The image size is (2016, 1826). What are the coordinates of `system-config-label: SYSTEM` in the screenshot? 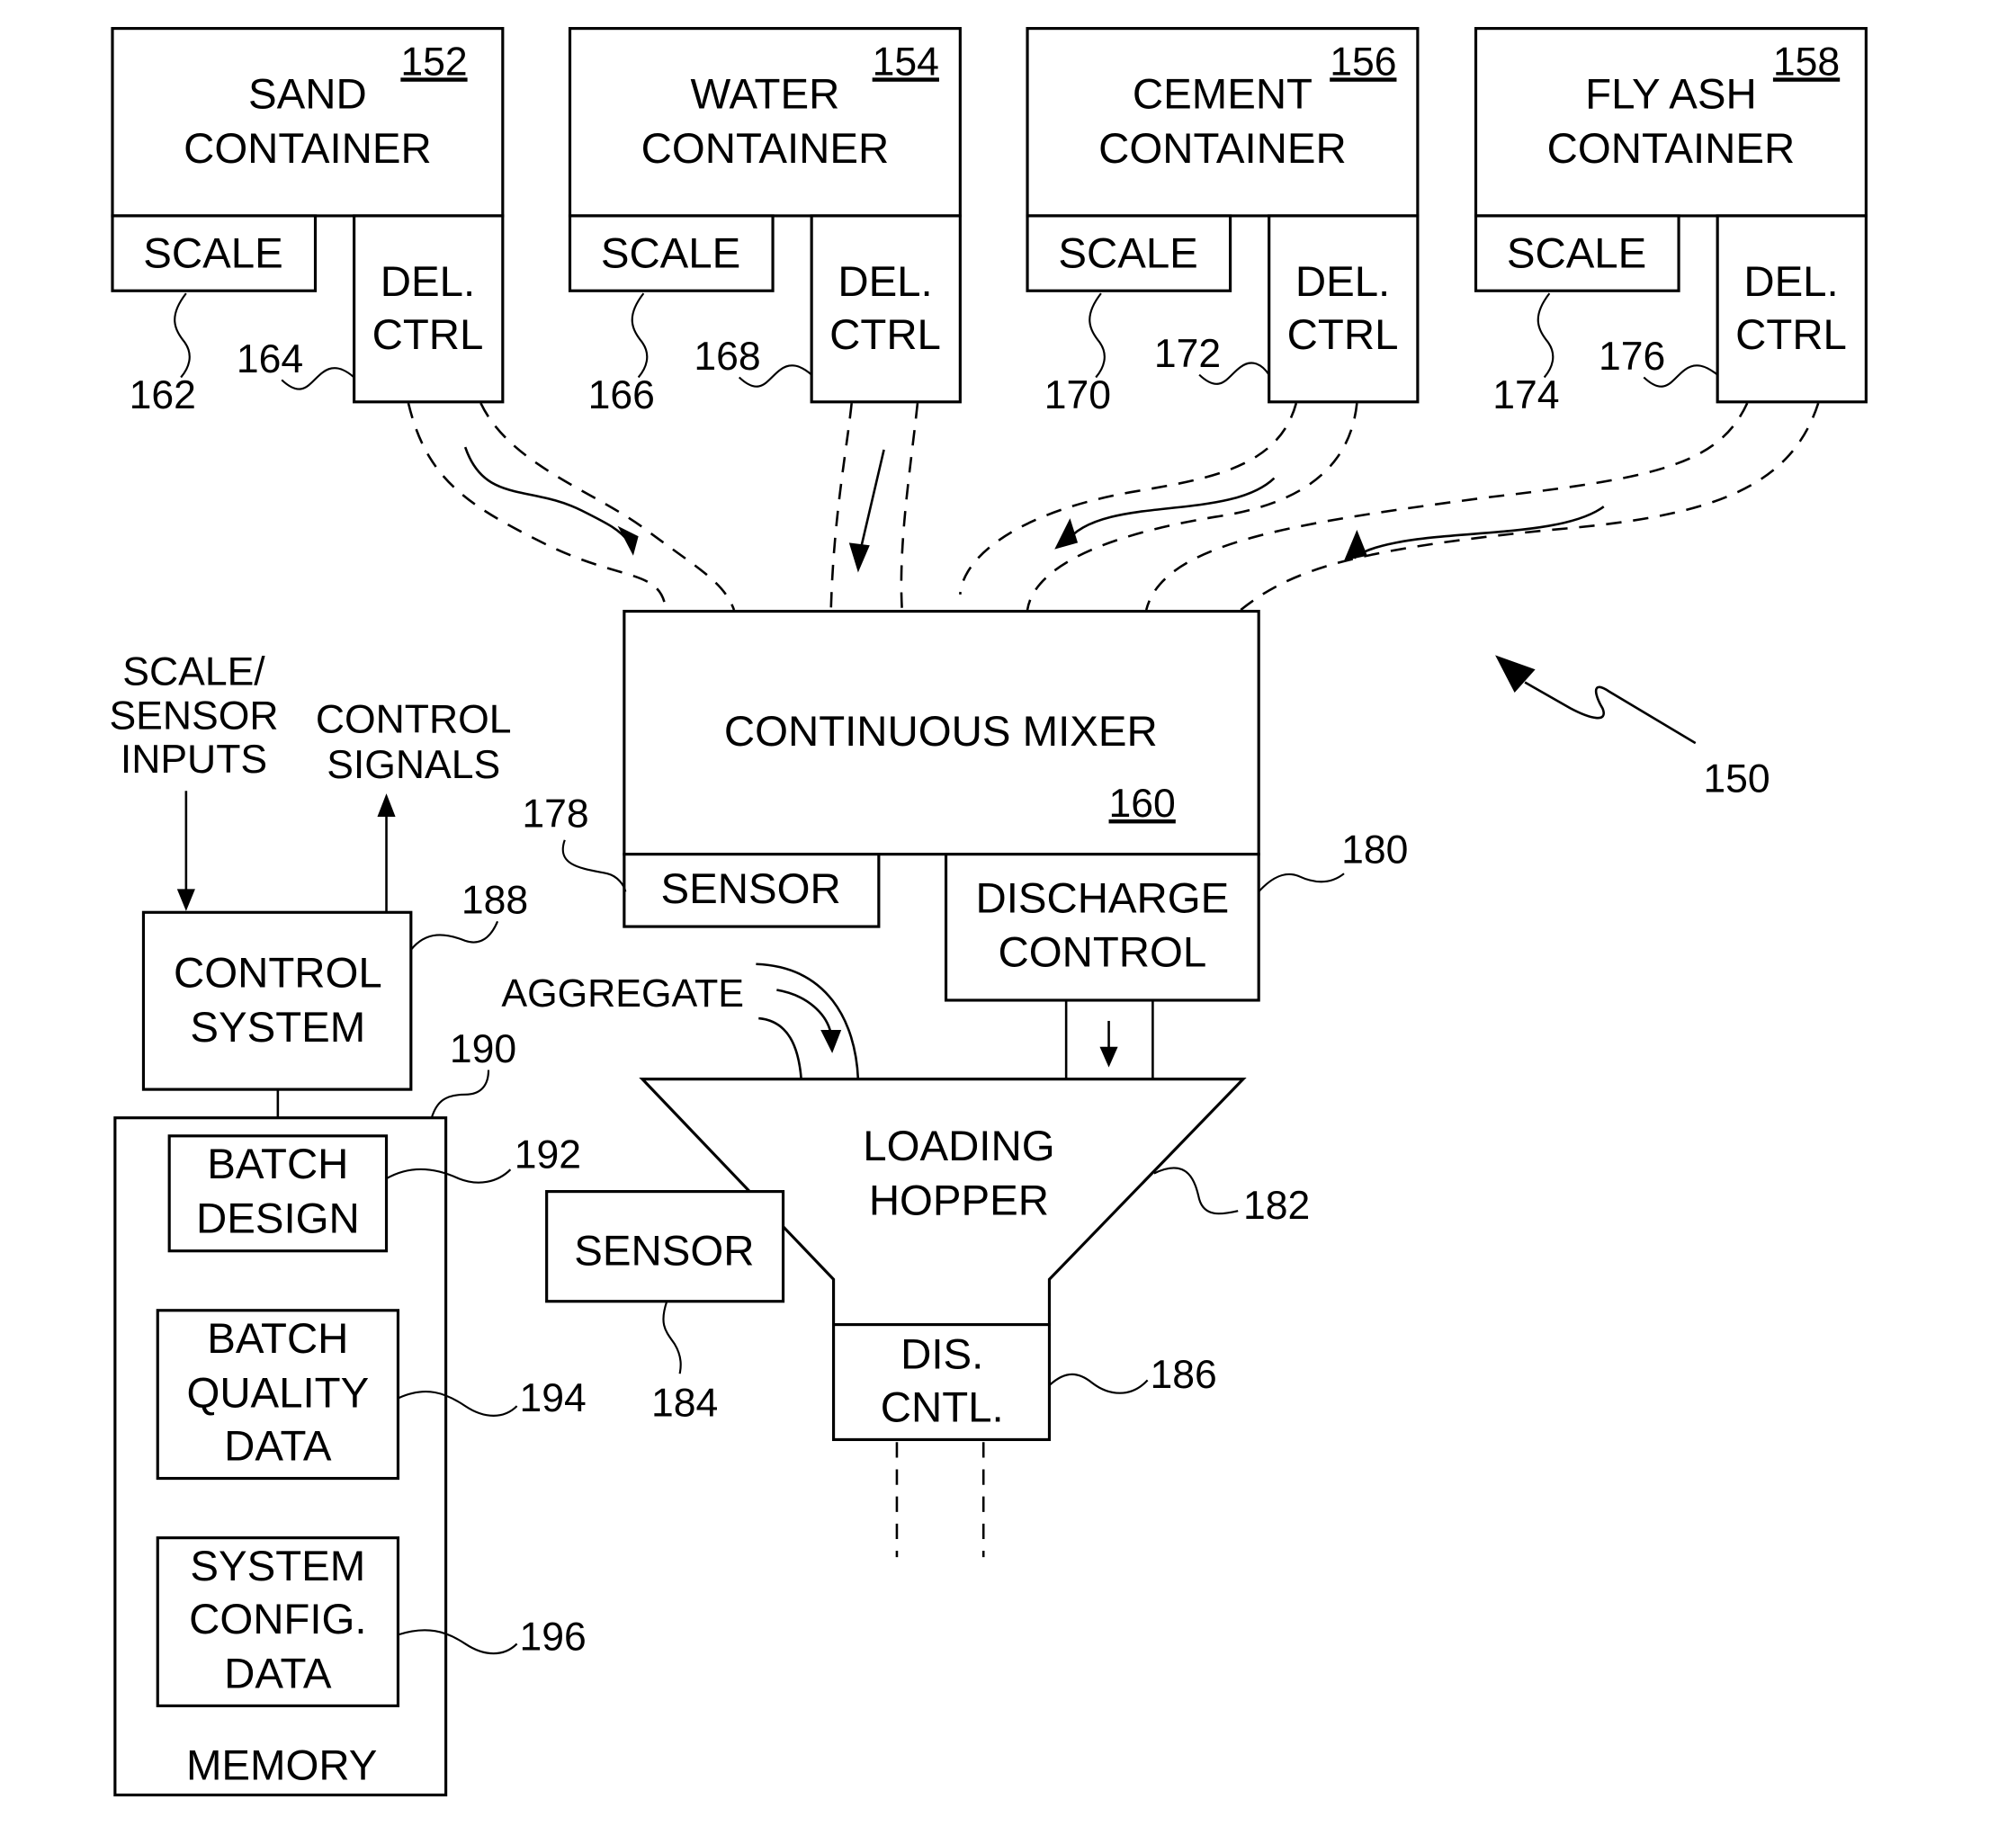 It's located at (277, 1566).